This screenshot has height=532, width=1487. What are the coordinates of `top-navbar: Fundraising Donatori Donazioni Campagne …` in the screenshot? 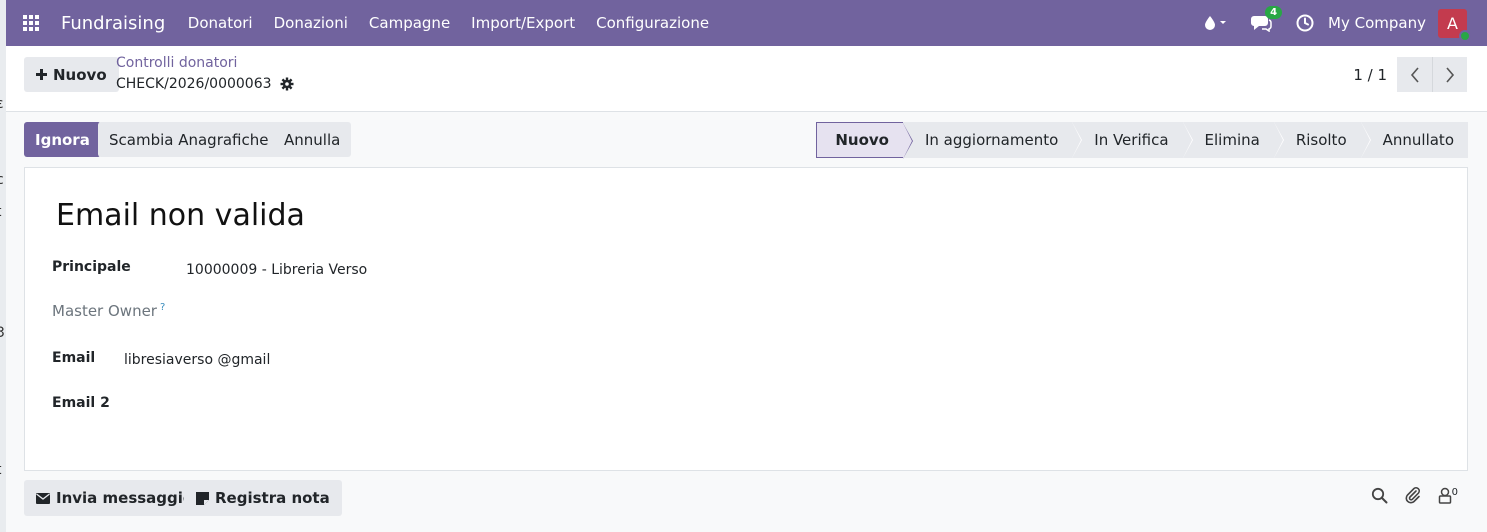 It's located at (746, 23).